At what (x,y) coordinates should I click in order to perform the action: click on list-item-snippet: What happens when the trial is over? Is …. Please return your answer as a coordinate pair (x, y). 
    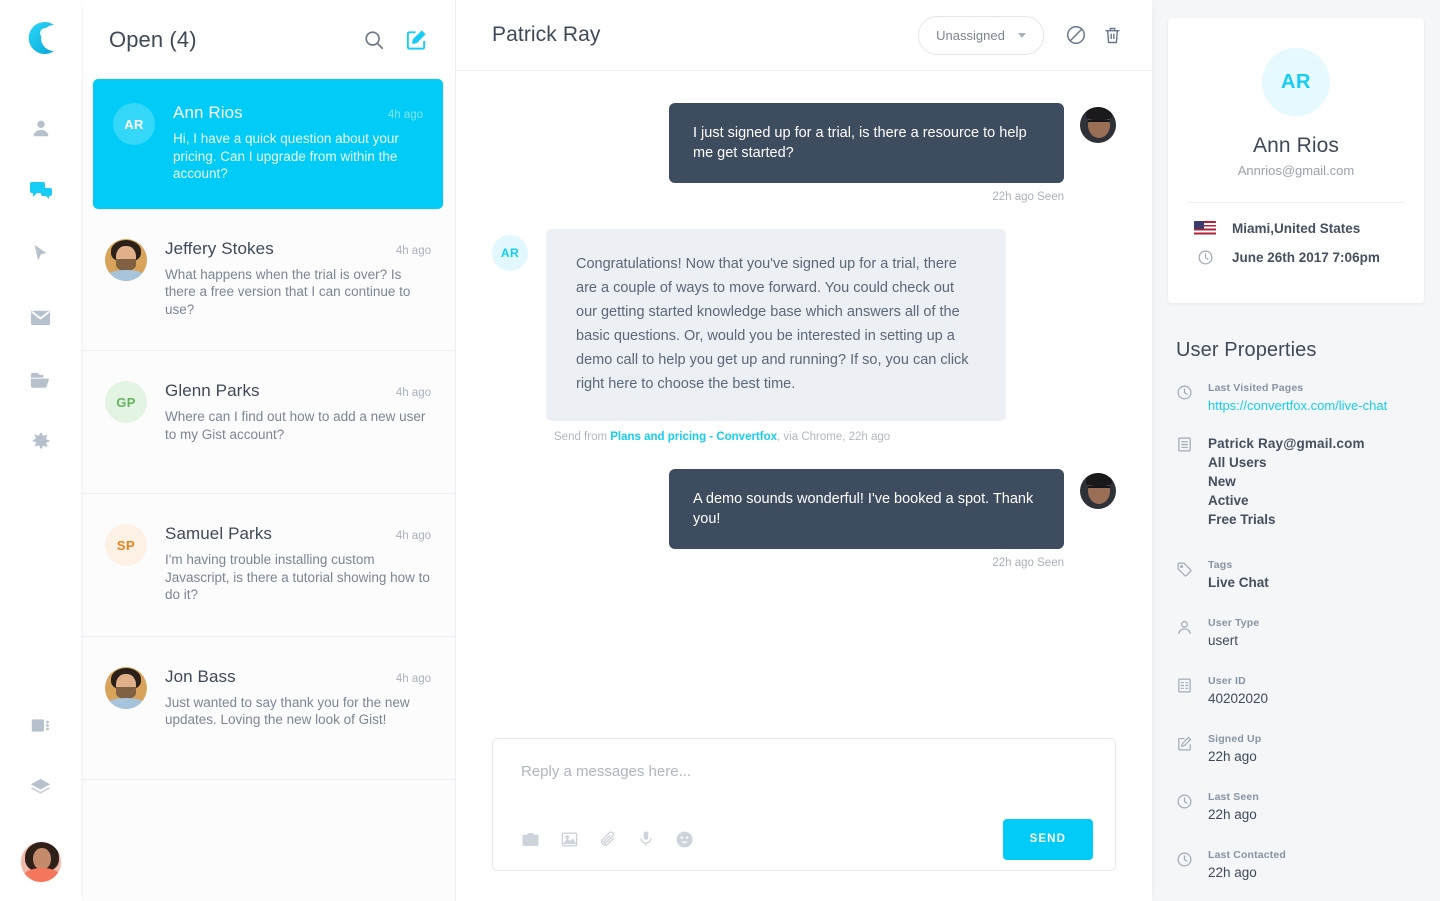
    Looking at the image, I should click on (288, 291).